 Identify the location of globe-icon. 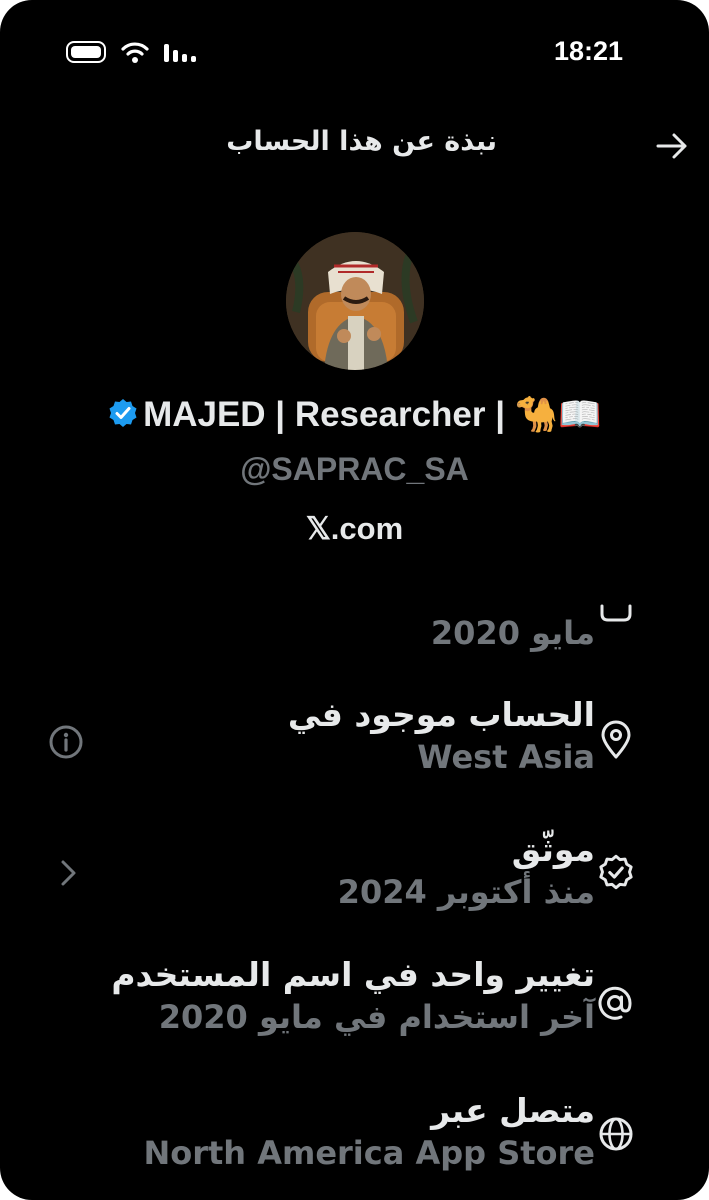
(616, 1134).